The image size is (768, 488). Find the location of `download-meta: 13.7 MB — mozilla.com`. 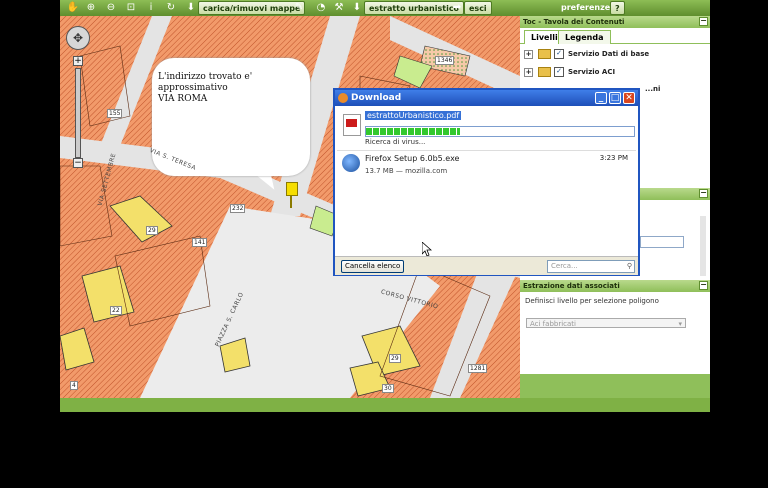

download-meta: 13.7 MB — mozilla.com is located at coordinates (406, 171).